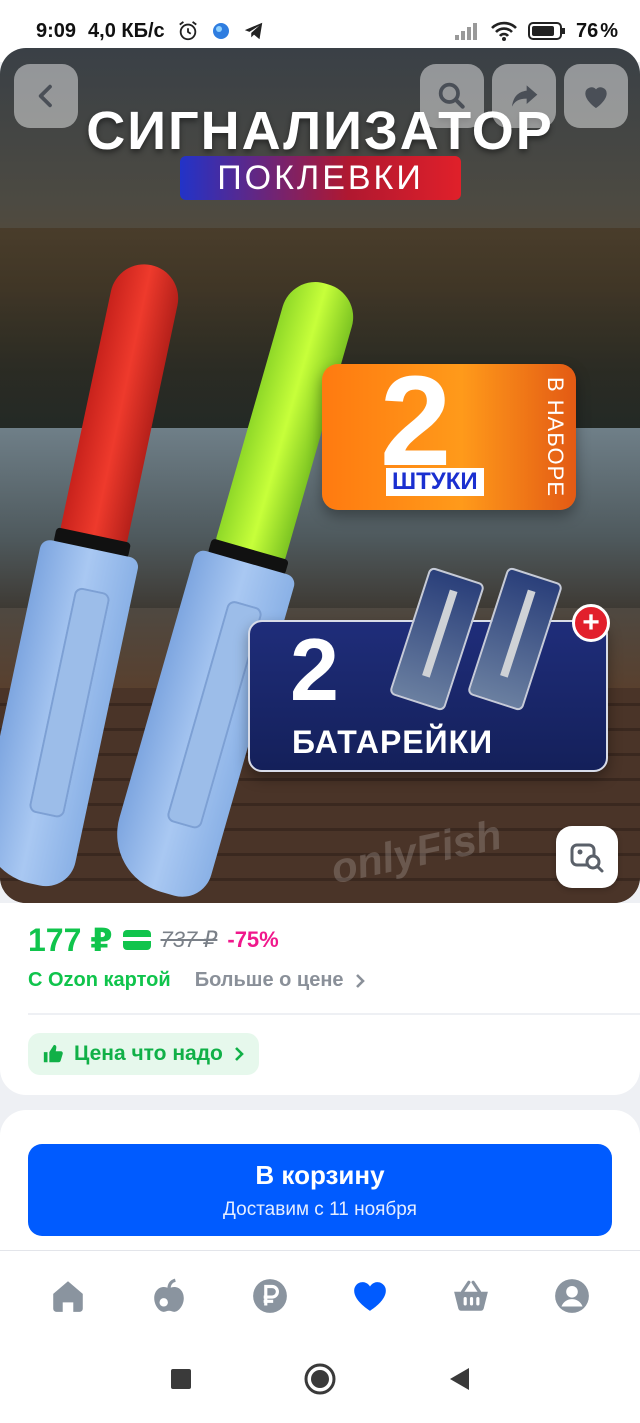  What do you see at coordinates (254, 31) in the screenshot?
I see `telegram-icon` at bounding box center [254, 31].